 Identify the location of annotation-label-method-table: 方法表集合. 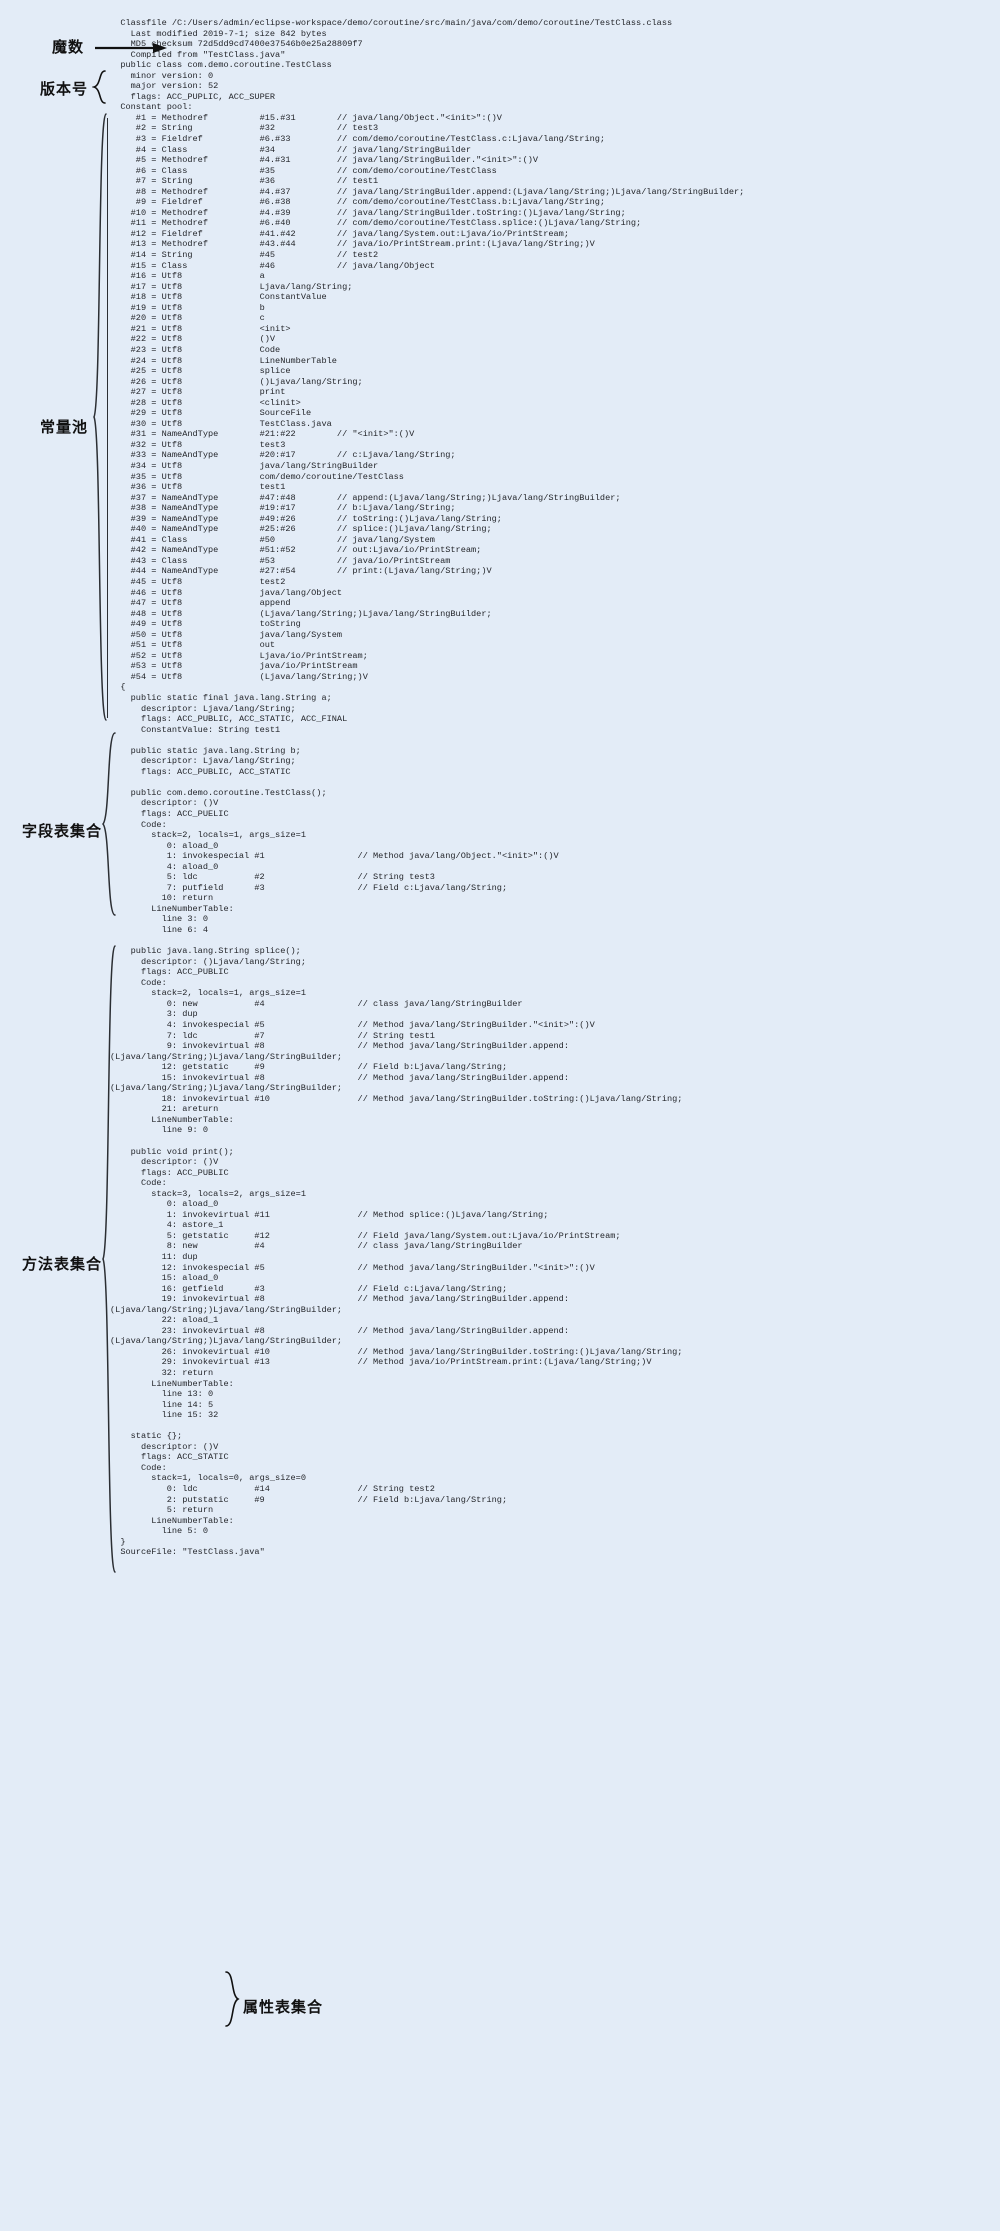
(62, 1264).